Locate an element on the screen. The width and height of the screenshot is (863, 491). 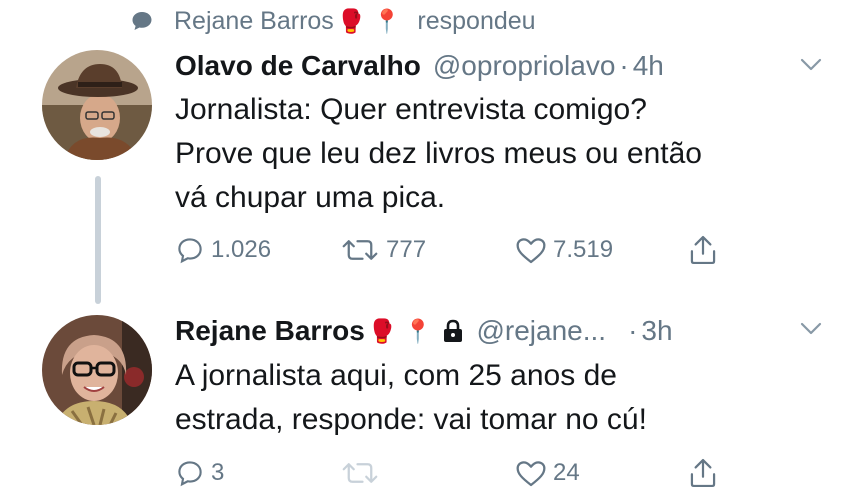
avatar-woman-glasses-image is located at coordinates (97, 370).